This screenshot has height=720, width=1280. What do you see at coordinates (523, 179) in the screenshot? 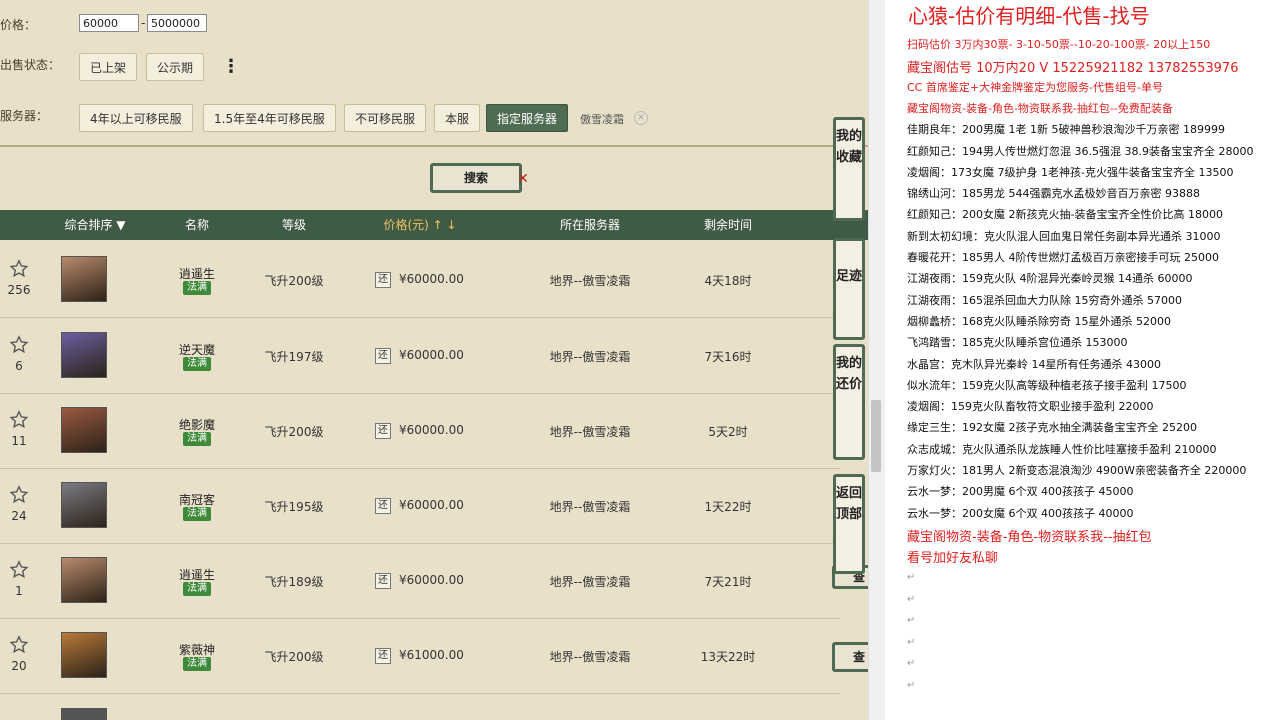
I see `clear-search-icon: ✕` at bounding box center [523, 179].